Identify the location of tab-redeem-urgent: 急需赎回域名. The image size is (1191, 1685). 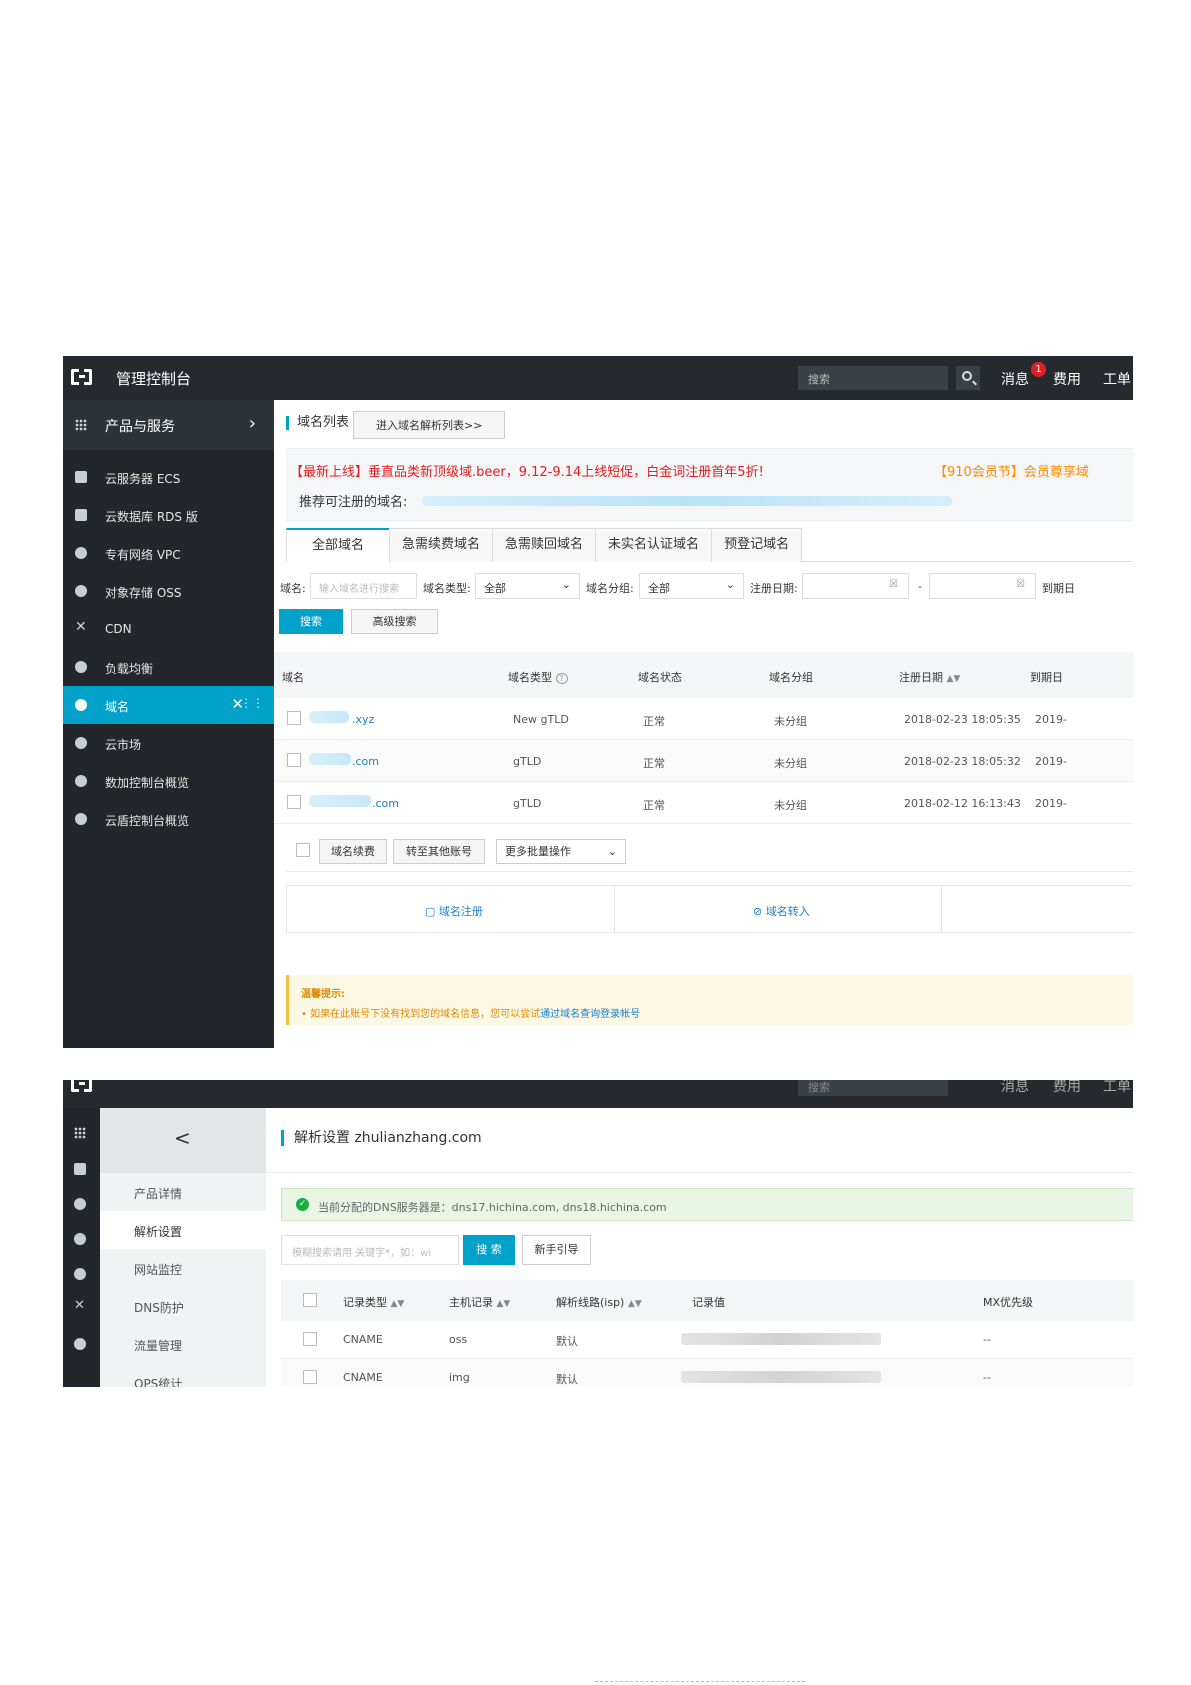
(544, 545).